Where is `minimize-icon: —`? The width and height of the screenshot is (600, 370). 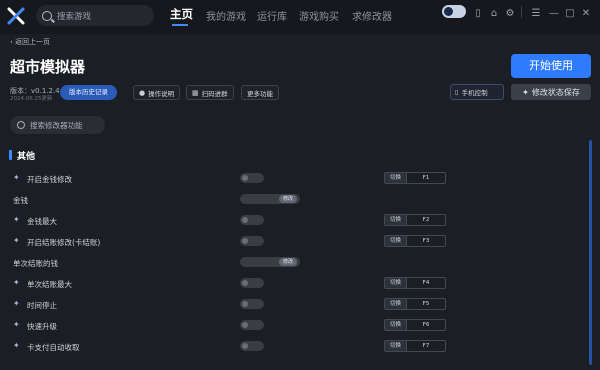 minimize-icon: — is located at coordinates (554, 14).